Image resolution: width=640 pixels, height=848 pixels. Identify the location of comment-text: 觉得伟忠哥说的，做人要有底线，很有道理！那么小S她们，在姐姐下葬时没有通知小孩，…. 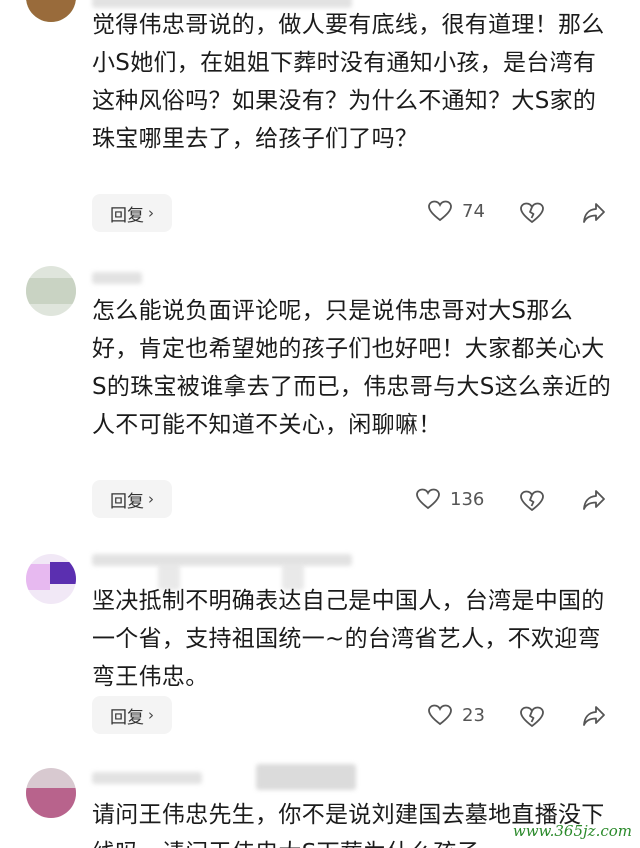
(348, 82).